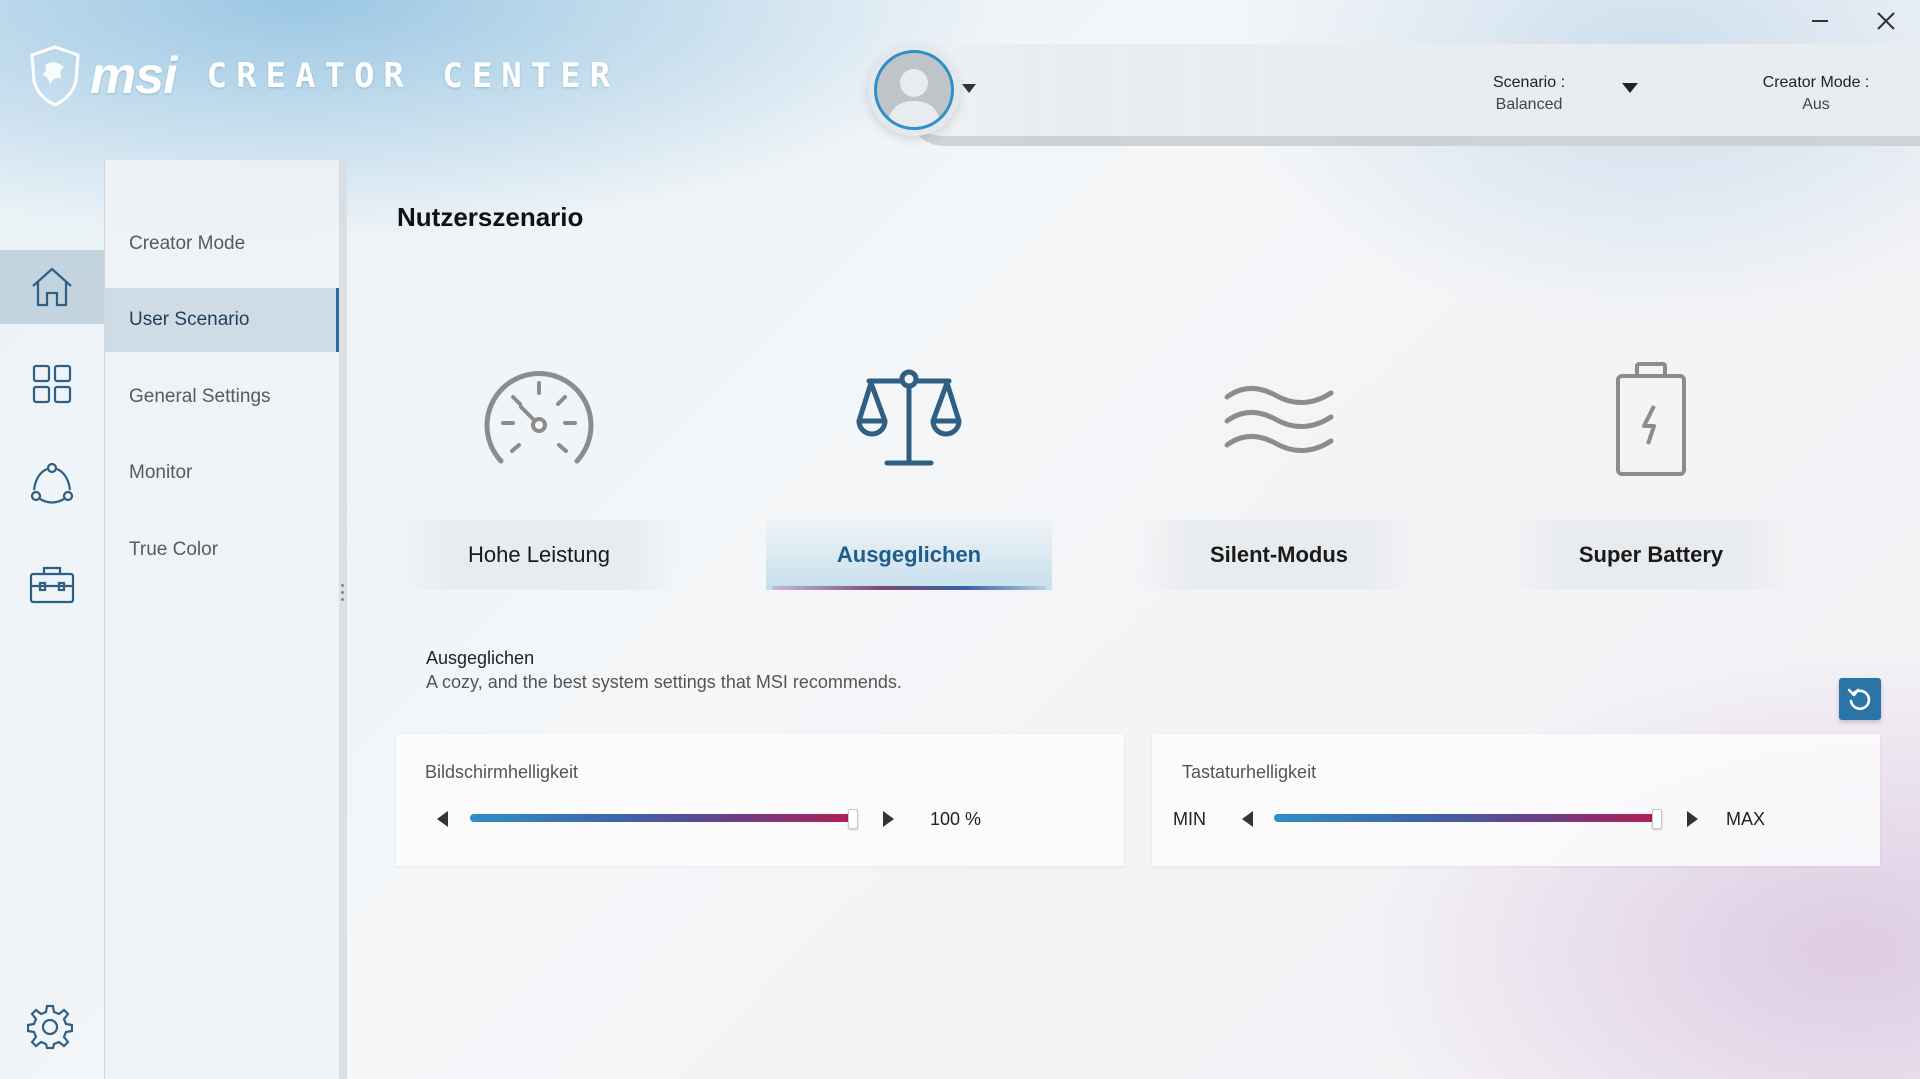 This screenshot has height=1079, width=1920. I want to click on reset-button, so click(1860, 699).